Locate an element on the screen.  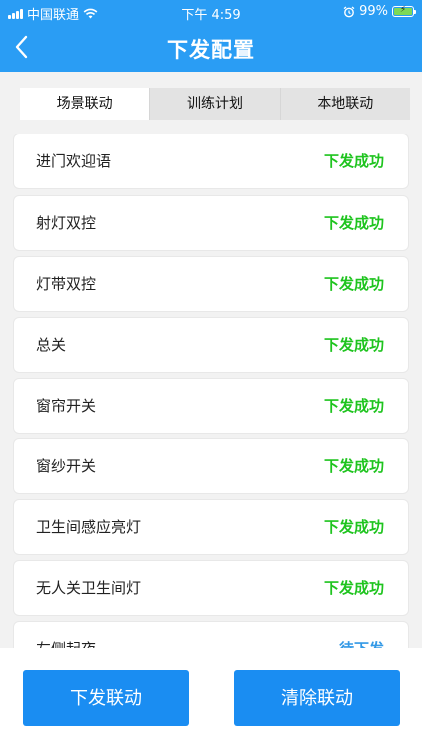
alarm-icon is located at coordinates (349, 11).